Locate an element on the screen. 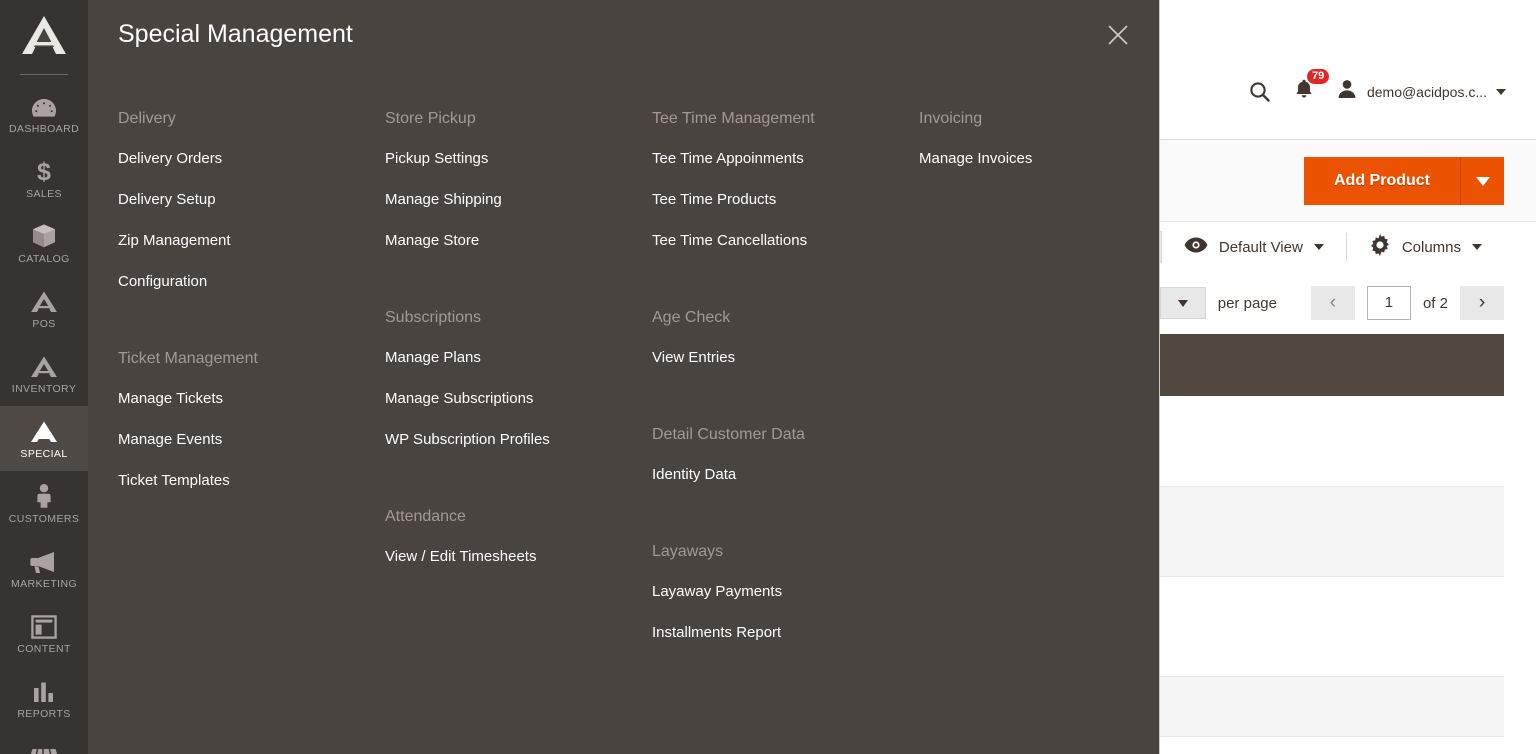 The width and height of the screenshot is (1536, 754). add-product-dropdown-toggle is located at coordinates (1482, 181).